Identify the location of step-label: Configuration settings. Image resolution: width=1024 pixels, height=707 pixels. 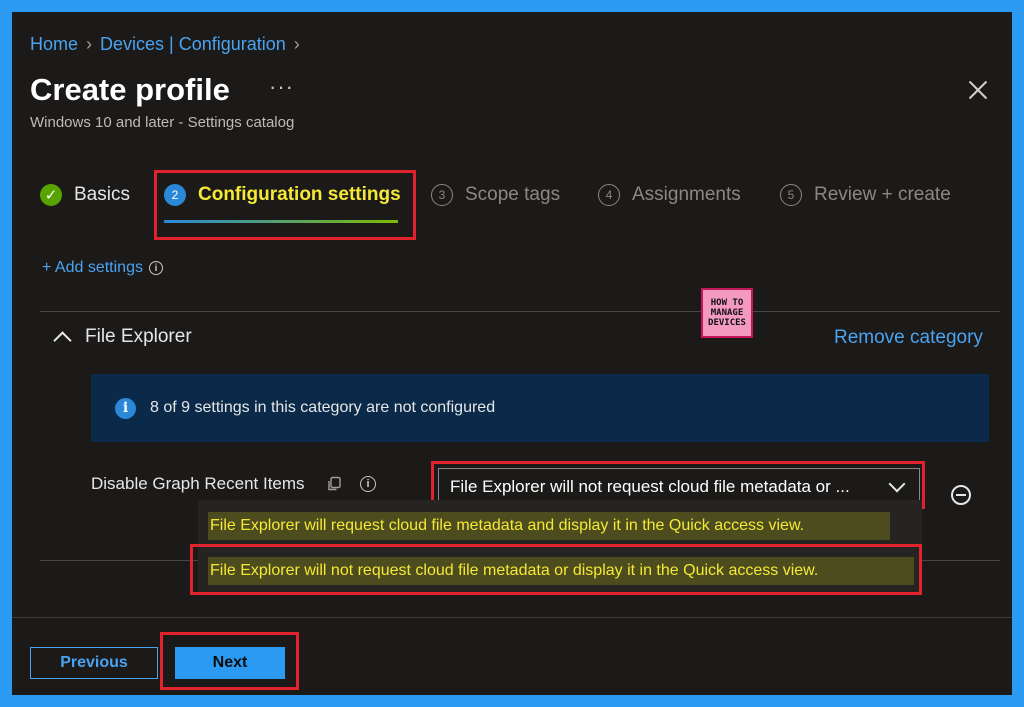
(299, 194).